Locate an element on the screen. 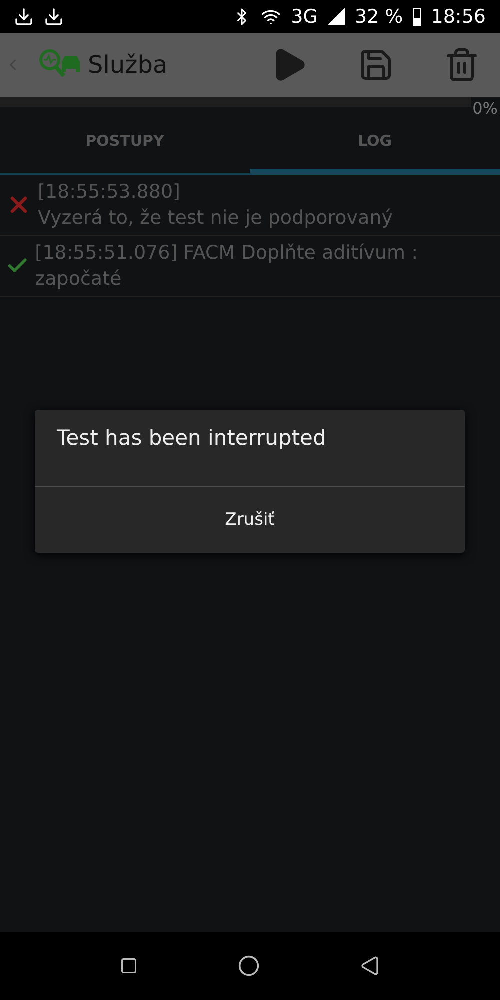  clock: 18:56 is located at coordinates (458, 17).